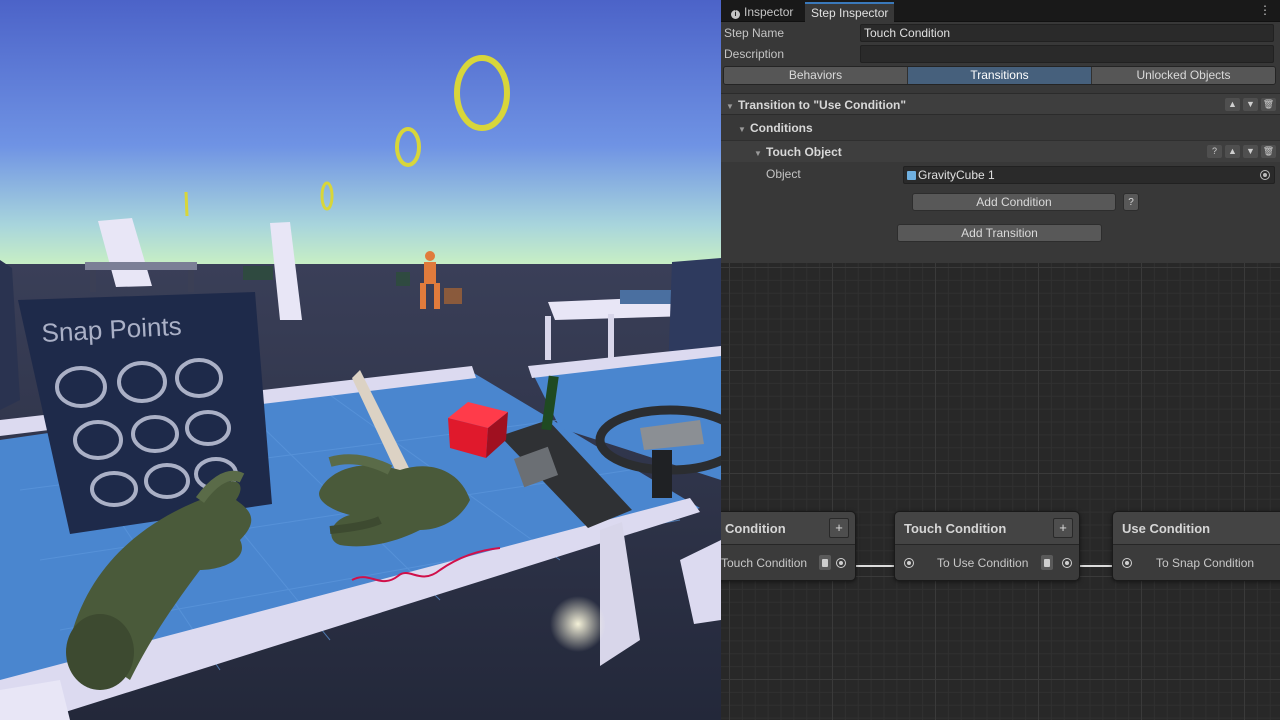 Image resolution: width=1280 pixels, height=720 pixels. Describe the element at coordinates (1000, 11) in the screenshot. I see `tab-bar: i Inspector Step Inspector ⋮` at that location.